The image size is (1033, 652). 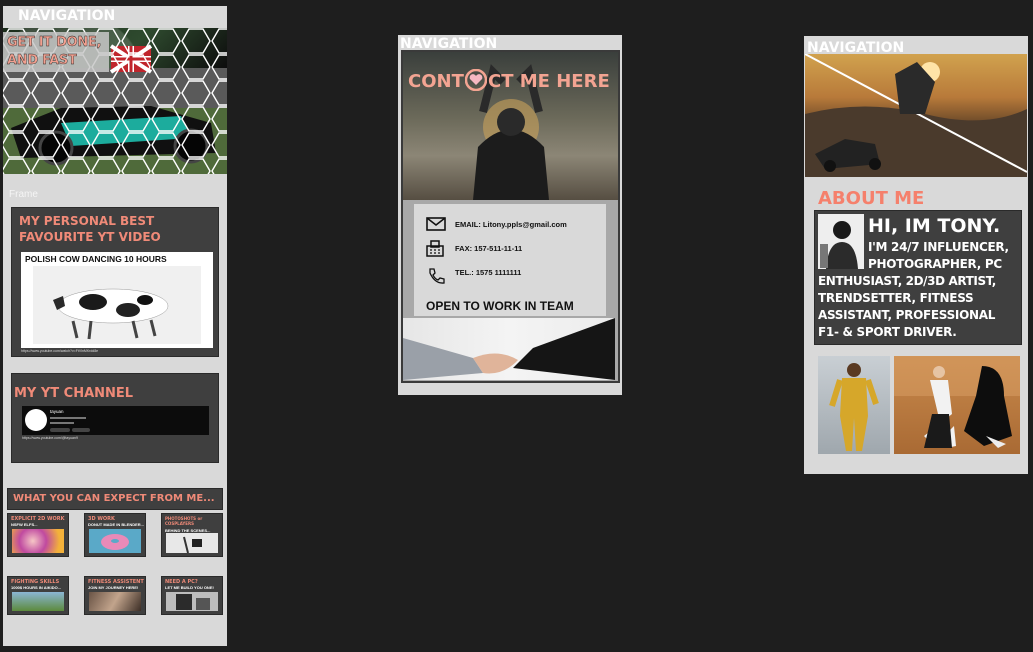 I want to click on bio-line-1: I'M 24/7 INFLUENCER,, so click(x=938, y=247).